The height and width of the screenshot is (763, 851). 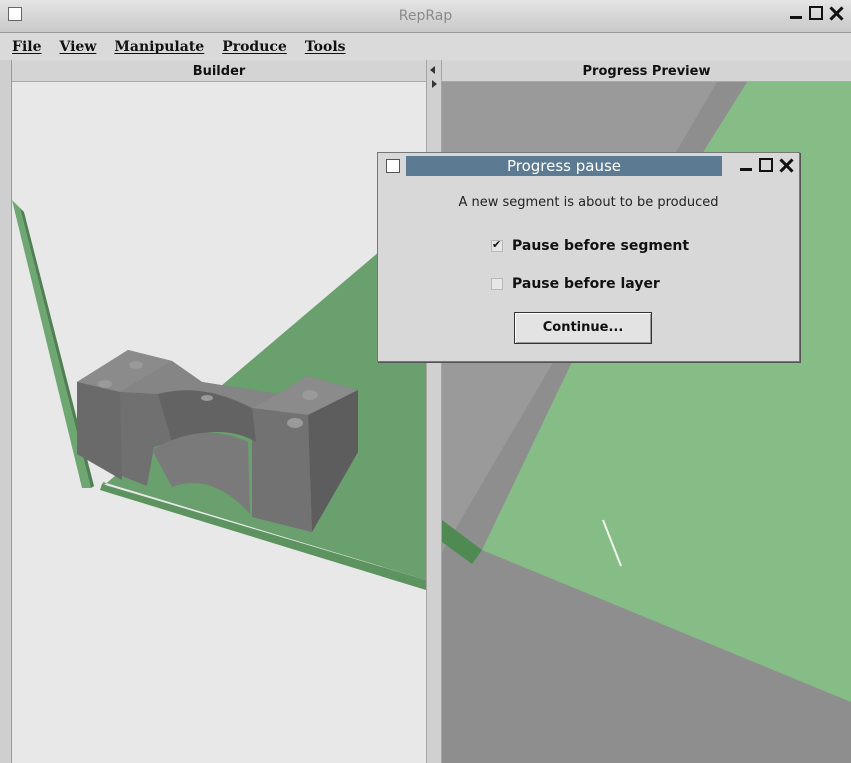 What do you see at coordinates (746, 165) in the screenshot?
I see `dialog-minimize-icon` at bounding box center [746, 165].